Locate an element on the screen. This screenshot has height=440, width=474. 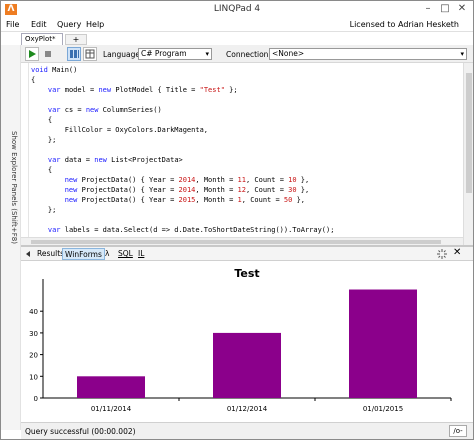
menu-file: File is located at coordinates (12, 24).